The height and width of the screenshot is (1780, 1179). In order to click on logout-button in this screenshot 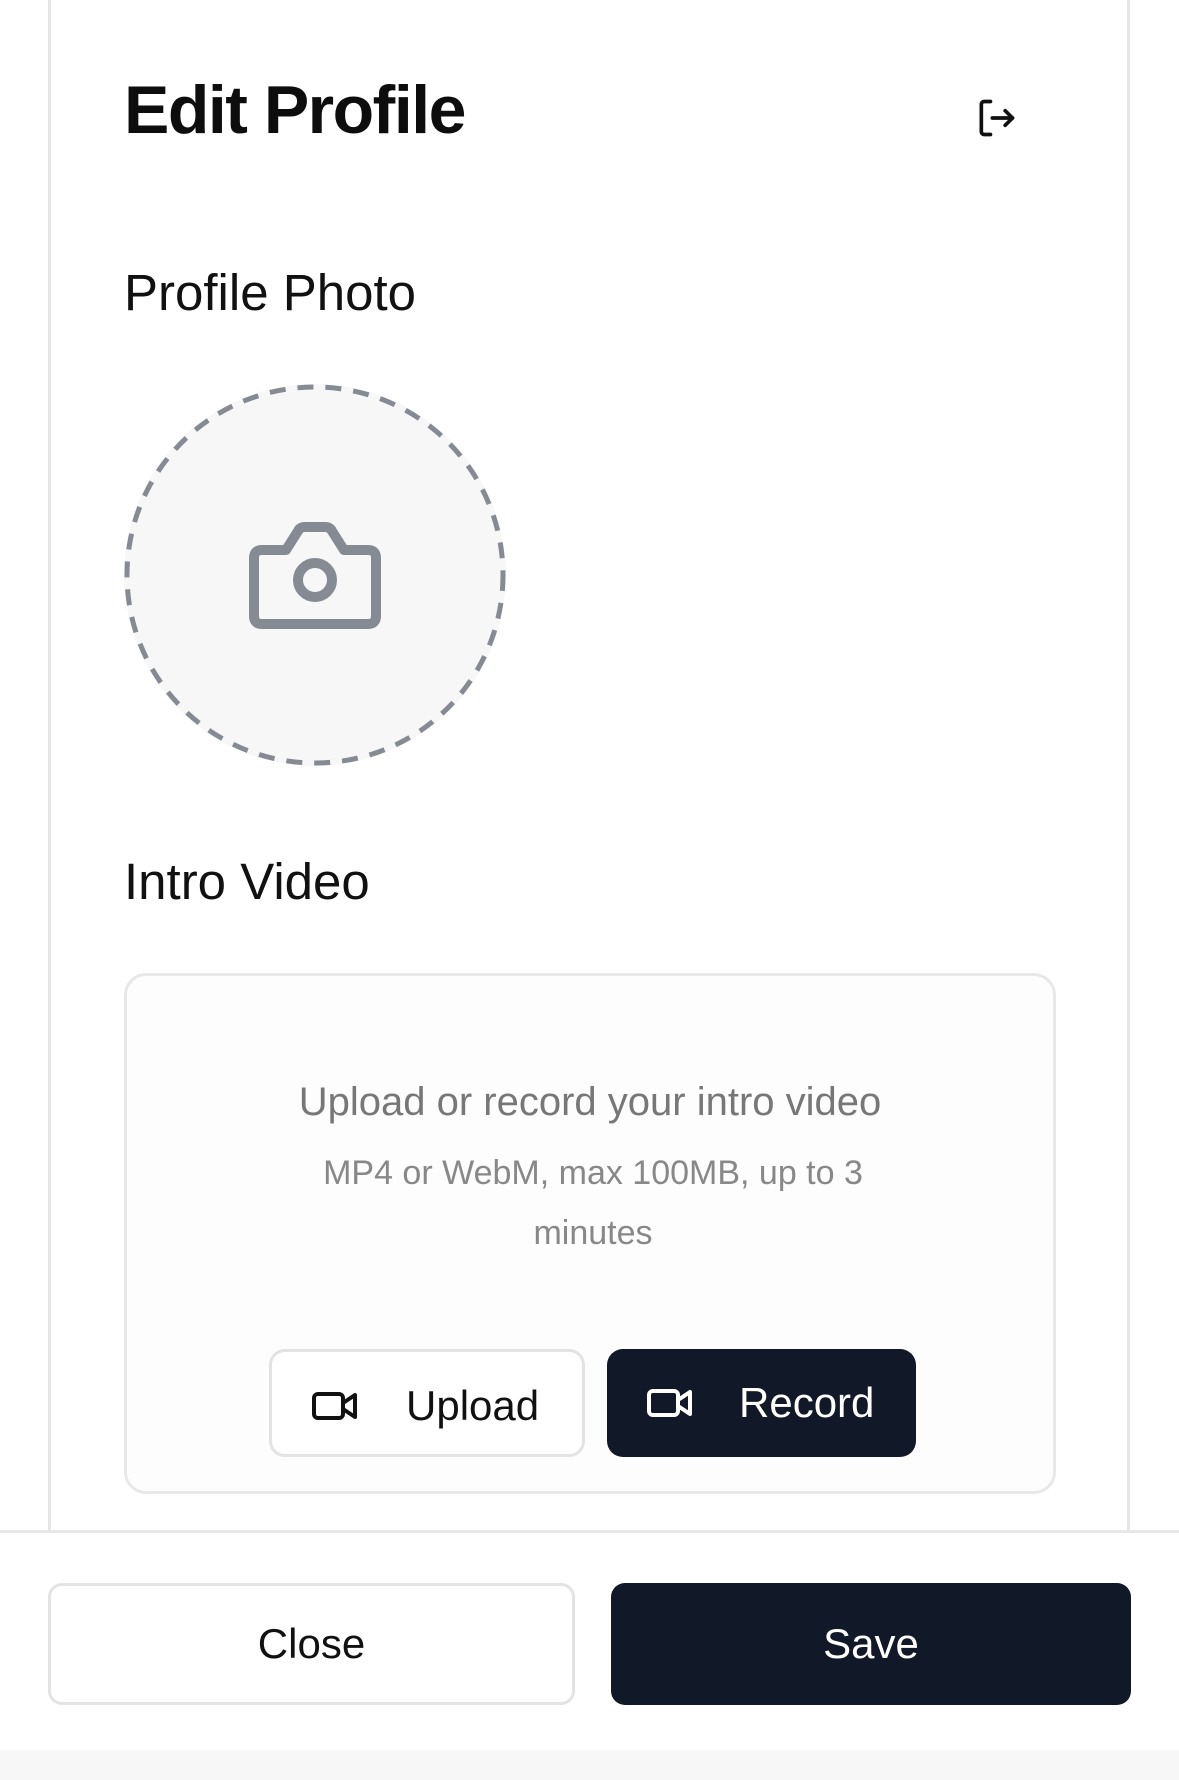, I will do `click(996, 118)`.